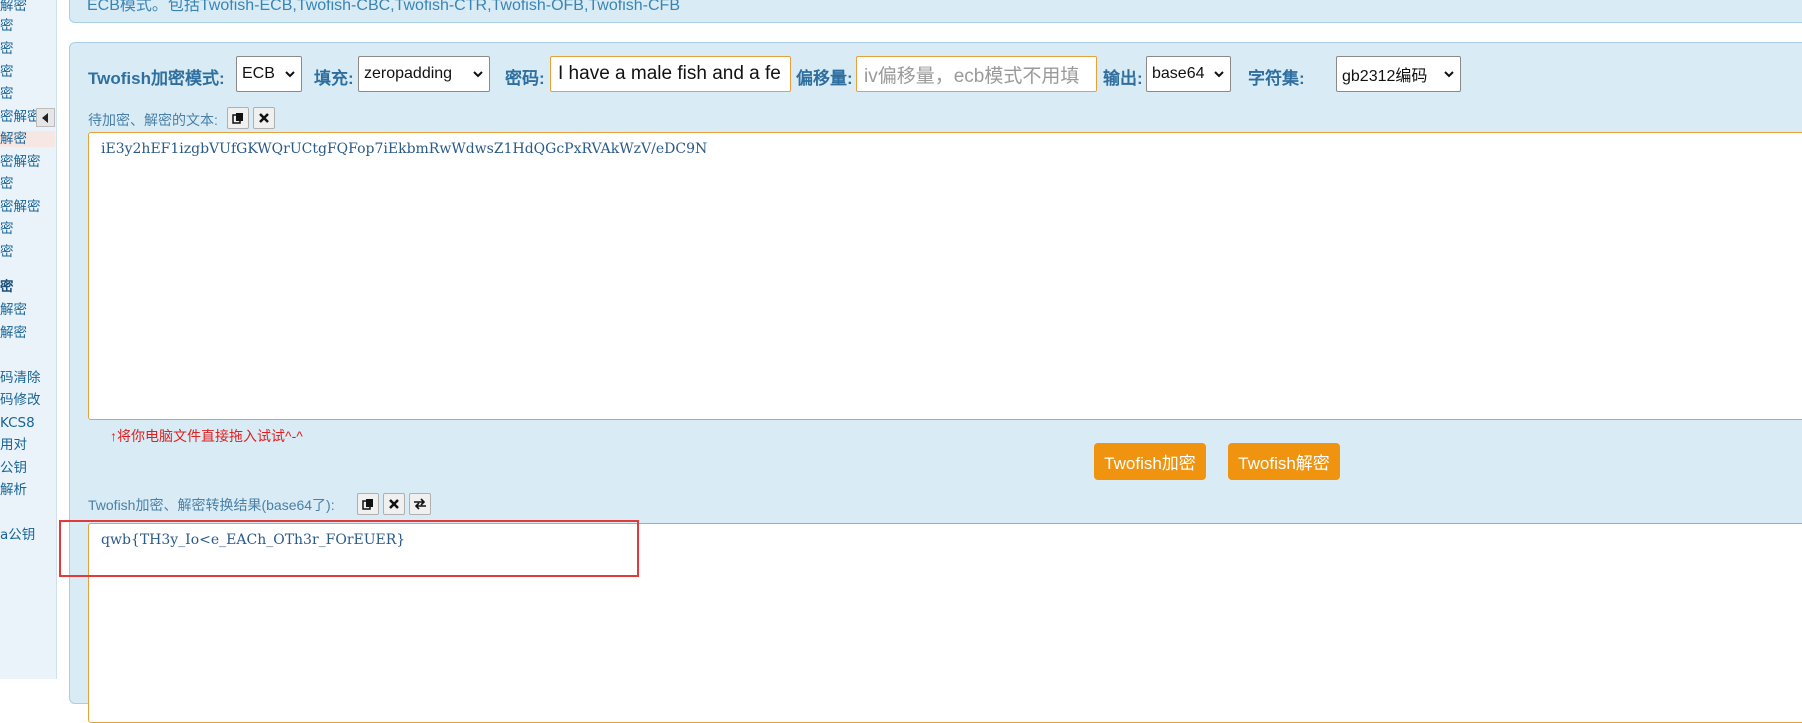  What do you see at coordinates (525, 78) in the screenshot?
I see `password-label: 密码:` at bounding box center [525, 78].